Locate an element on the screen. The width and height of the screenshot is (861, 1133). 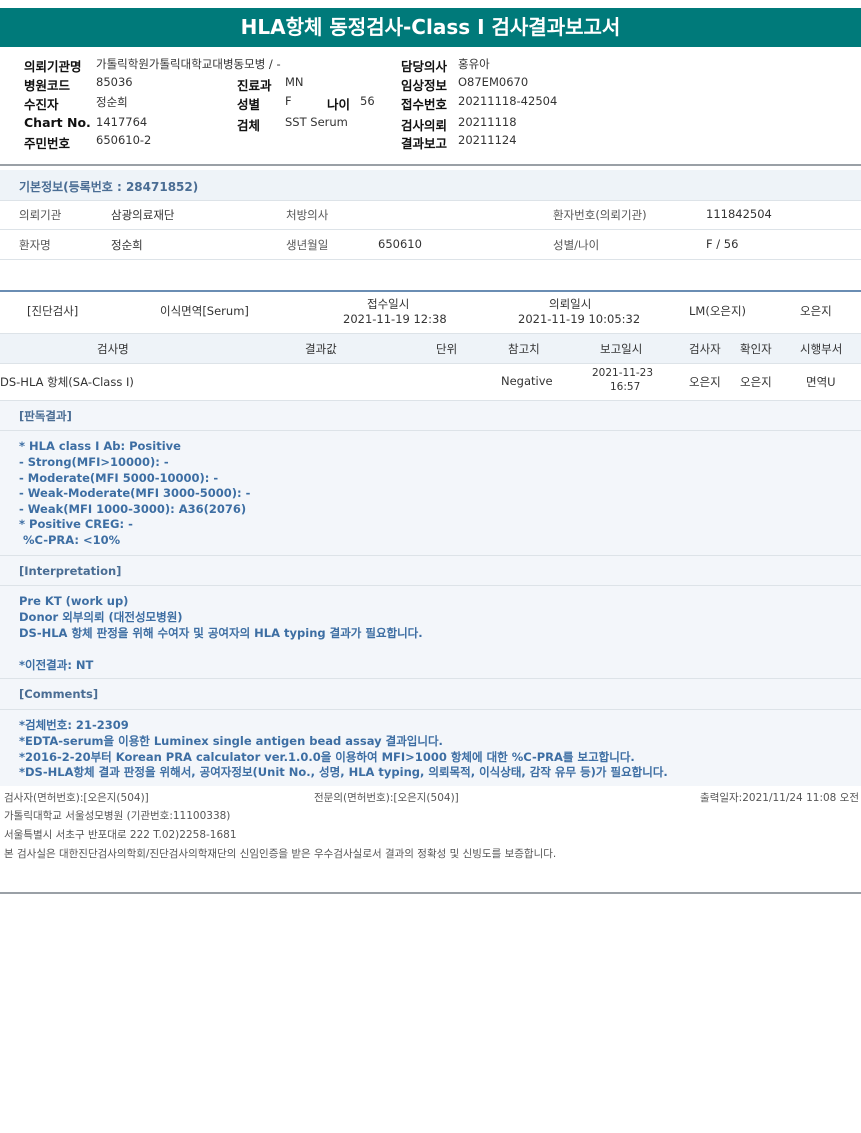
interpretation-title: [Interpretation] is located at coordinates (70, 571).